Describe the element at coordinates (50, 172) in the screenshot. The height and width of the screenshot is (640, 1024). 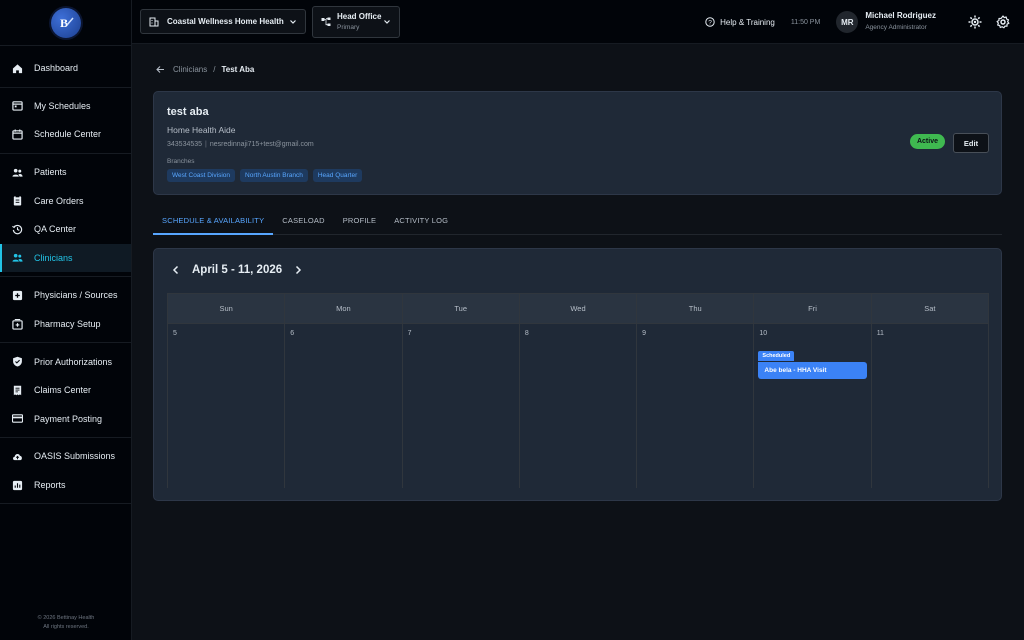
I see `sidebar-item-label: Patients` at that location.